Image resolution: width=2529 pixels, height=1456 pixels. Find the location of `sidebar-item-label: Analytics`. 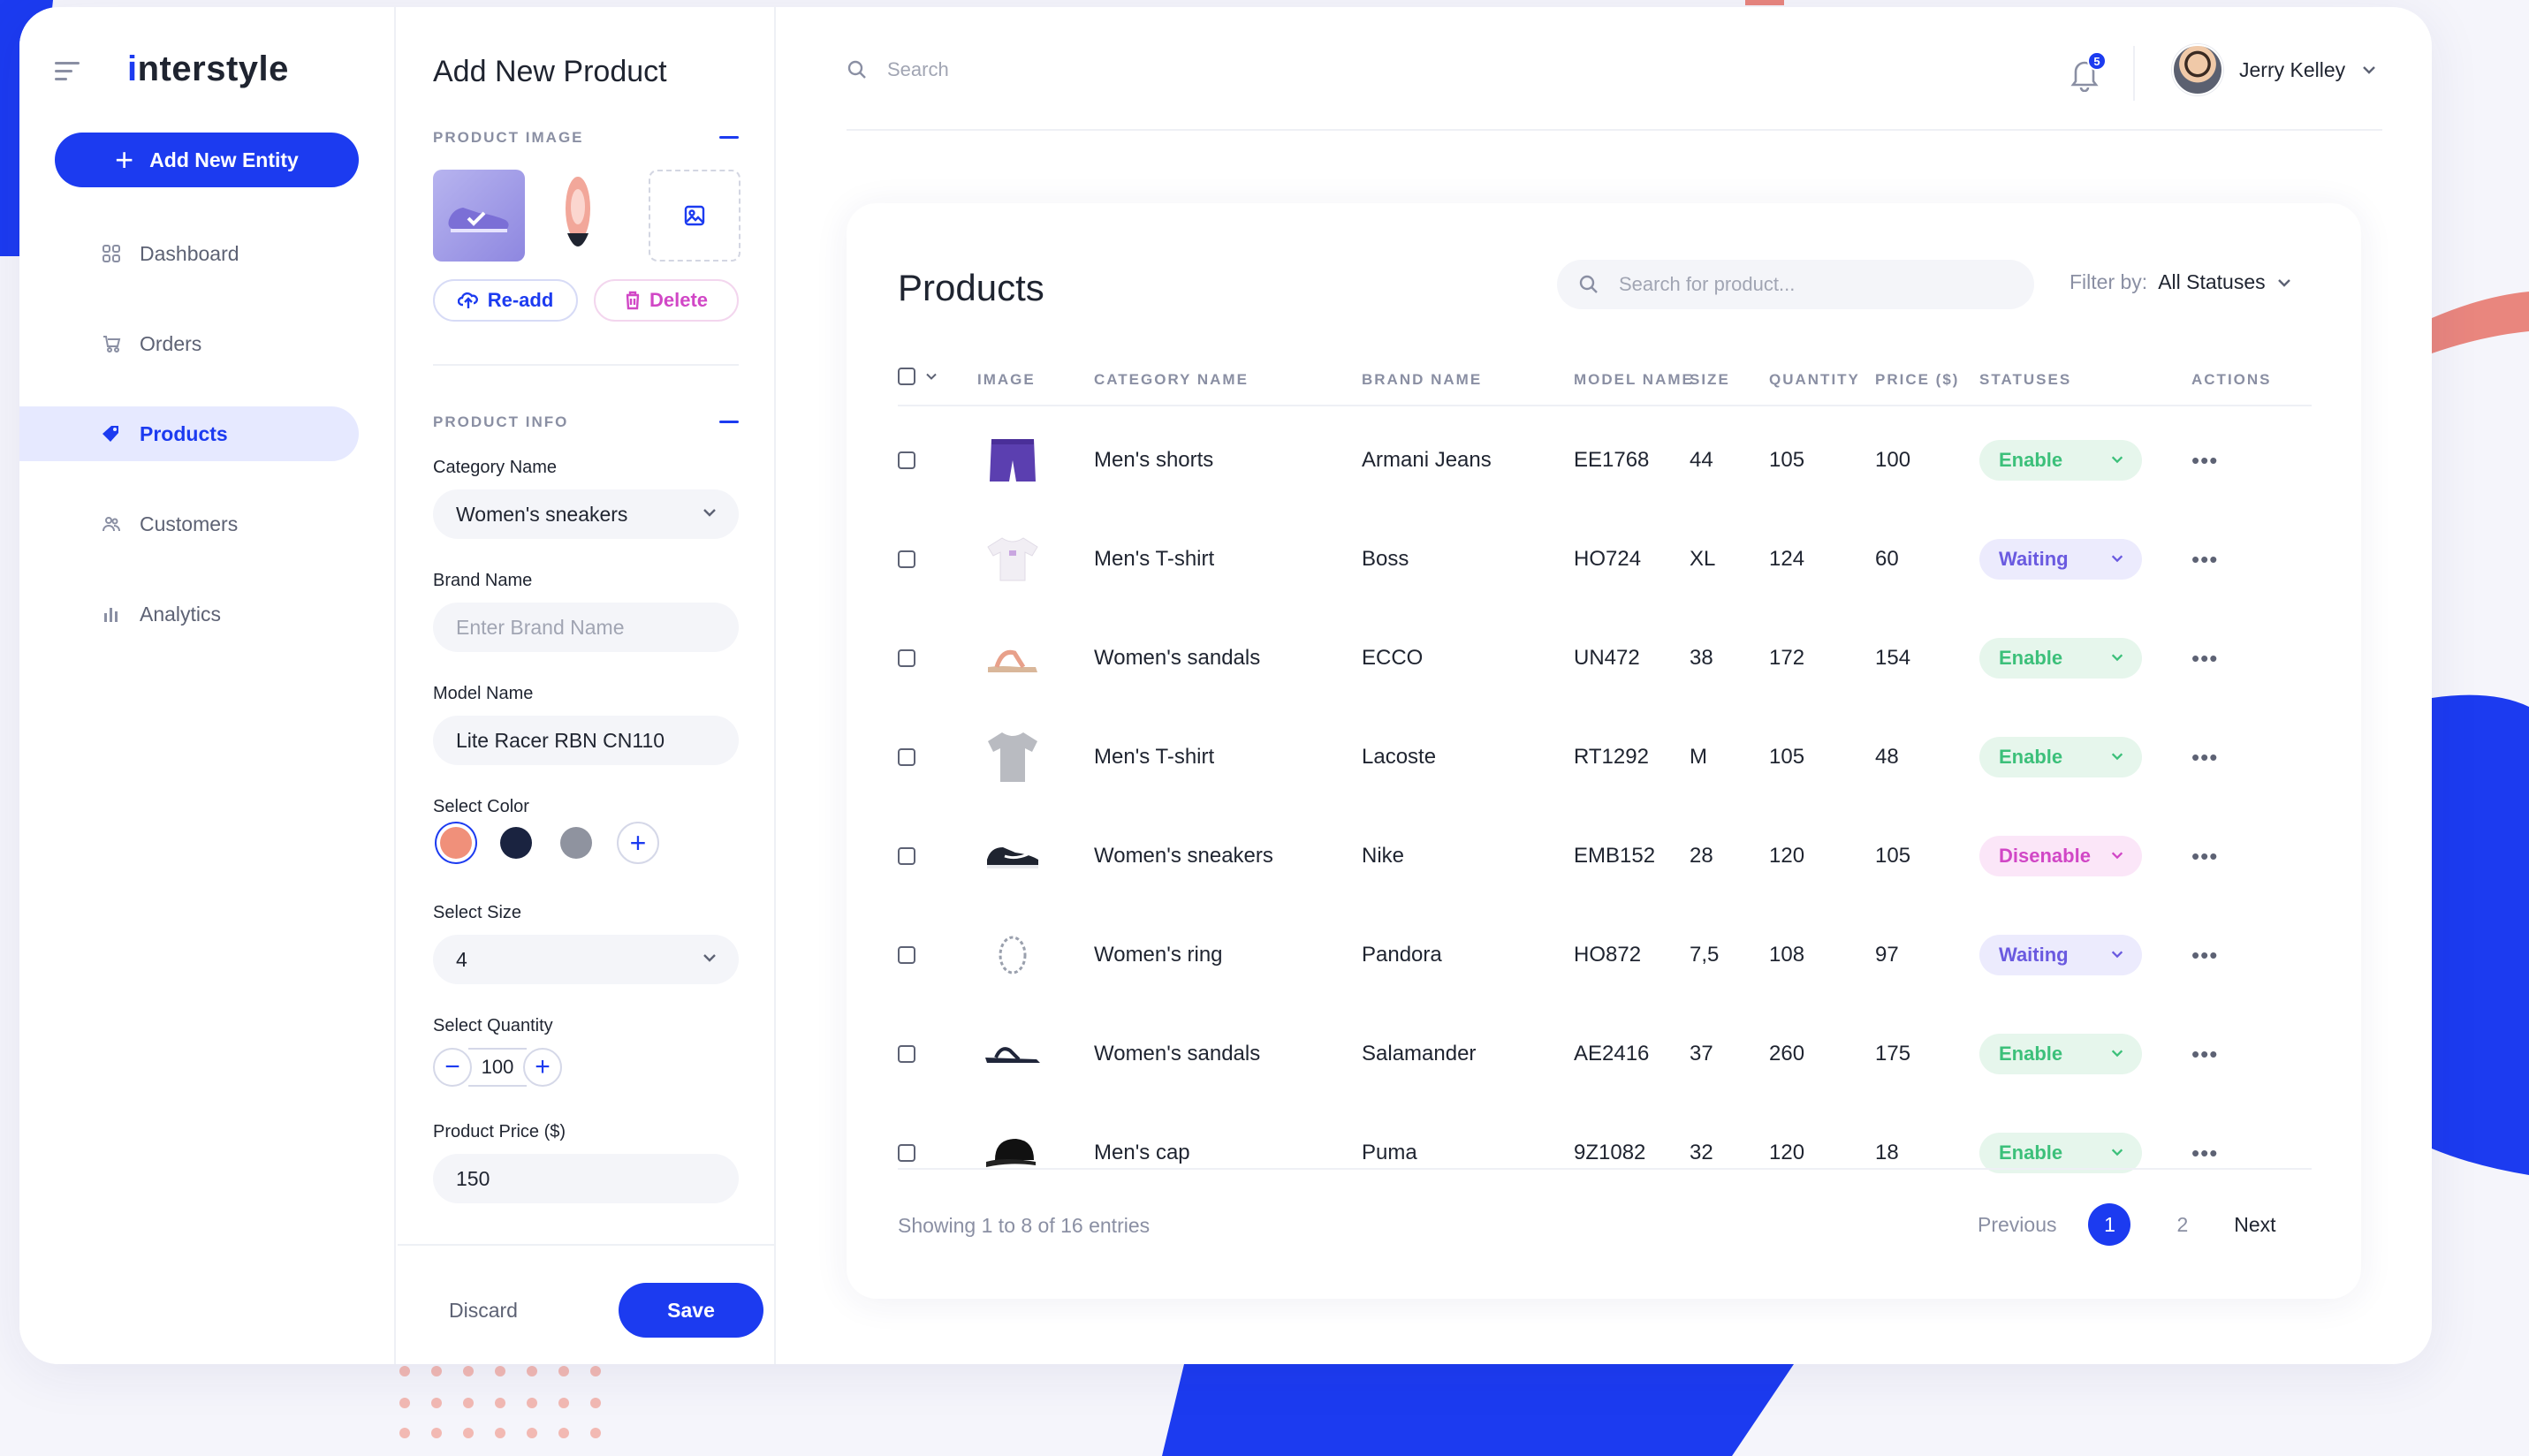

sidebar-item-label: Analytics is located at coordinates (181, 614).